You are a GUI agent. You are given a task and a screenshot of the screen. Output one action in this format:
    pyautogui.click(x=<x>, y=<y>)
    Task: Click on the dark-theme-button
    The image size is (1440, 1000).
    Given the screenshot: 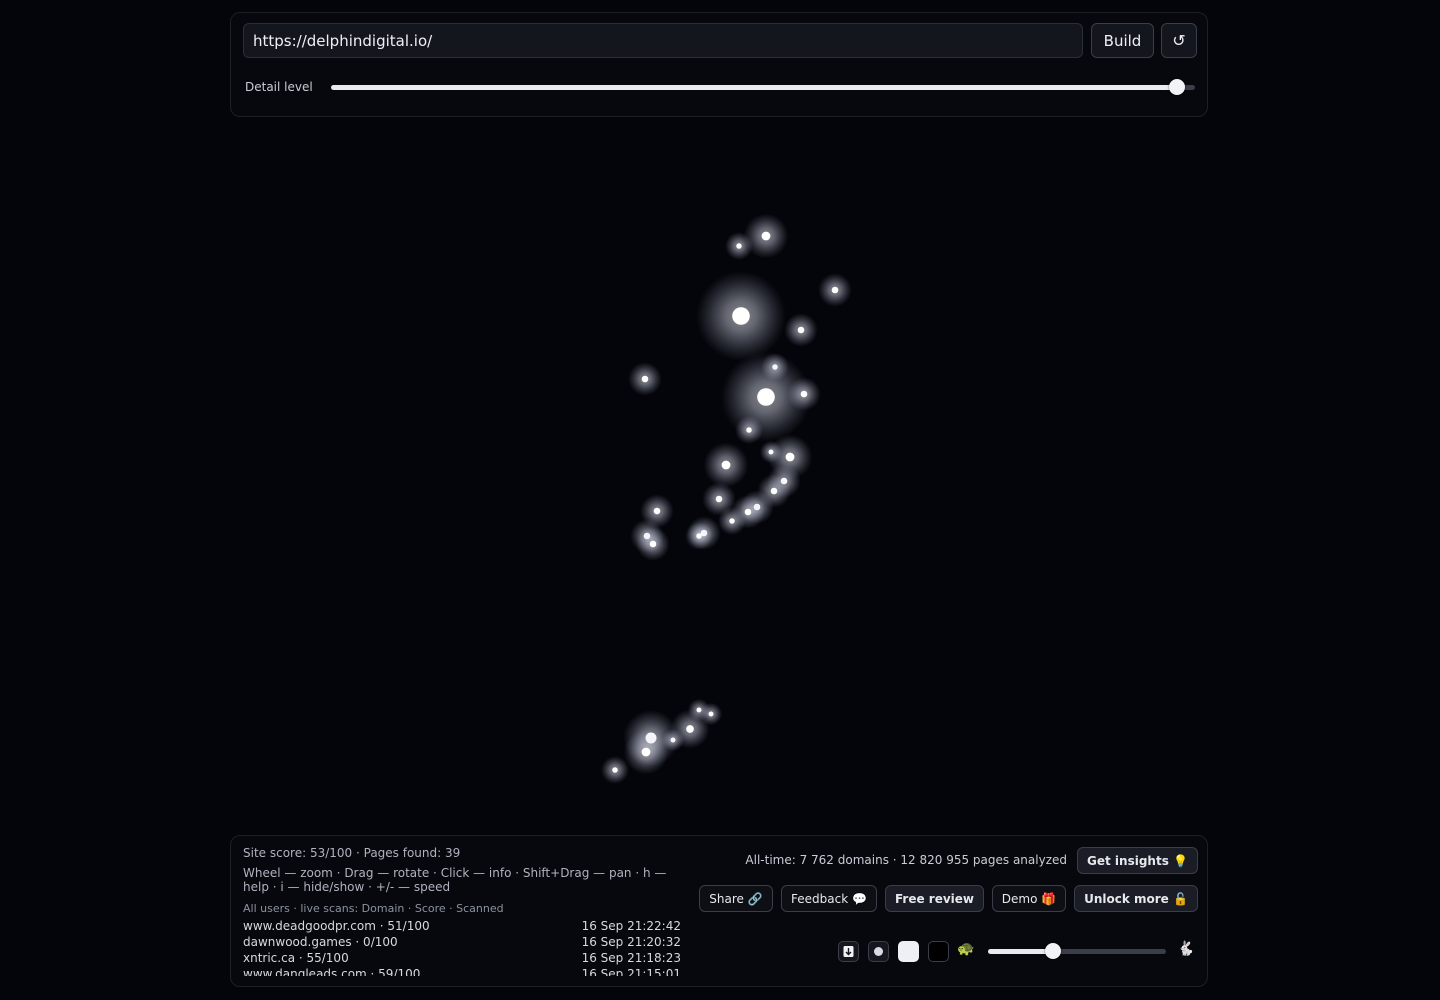 What is the action you would take?
    pyautogui.click(x=938, y=951)
    